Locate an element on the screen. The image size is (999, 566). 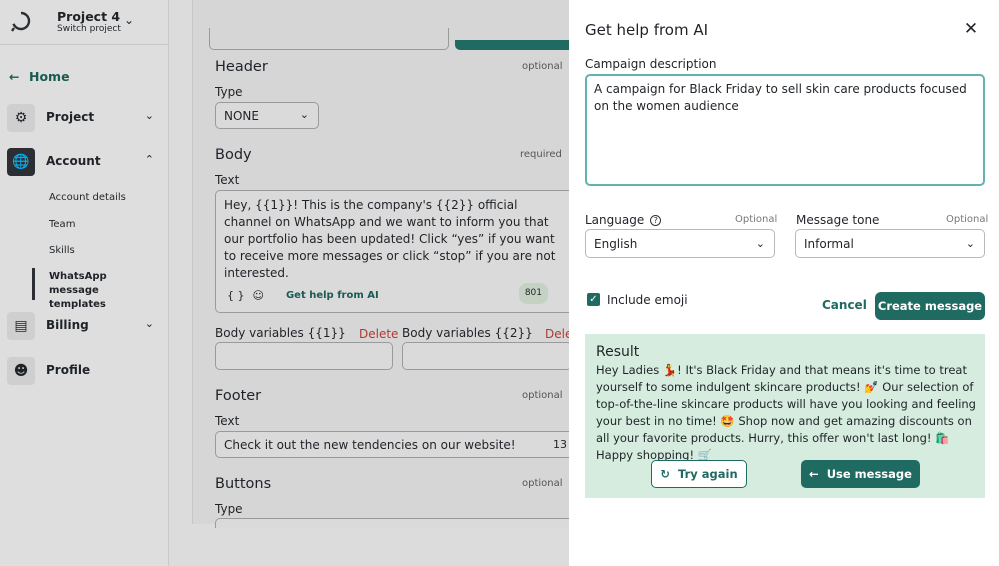
buttons-type-select is located at coordinates (395, 523).